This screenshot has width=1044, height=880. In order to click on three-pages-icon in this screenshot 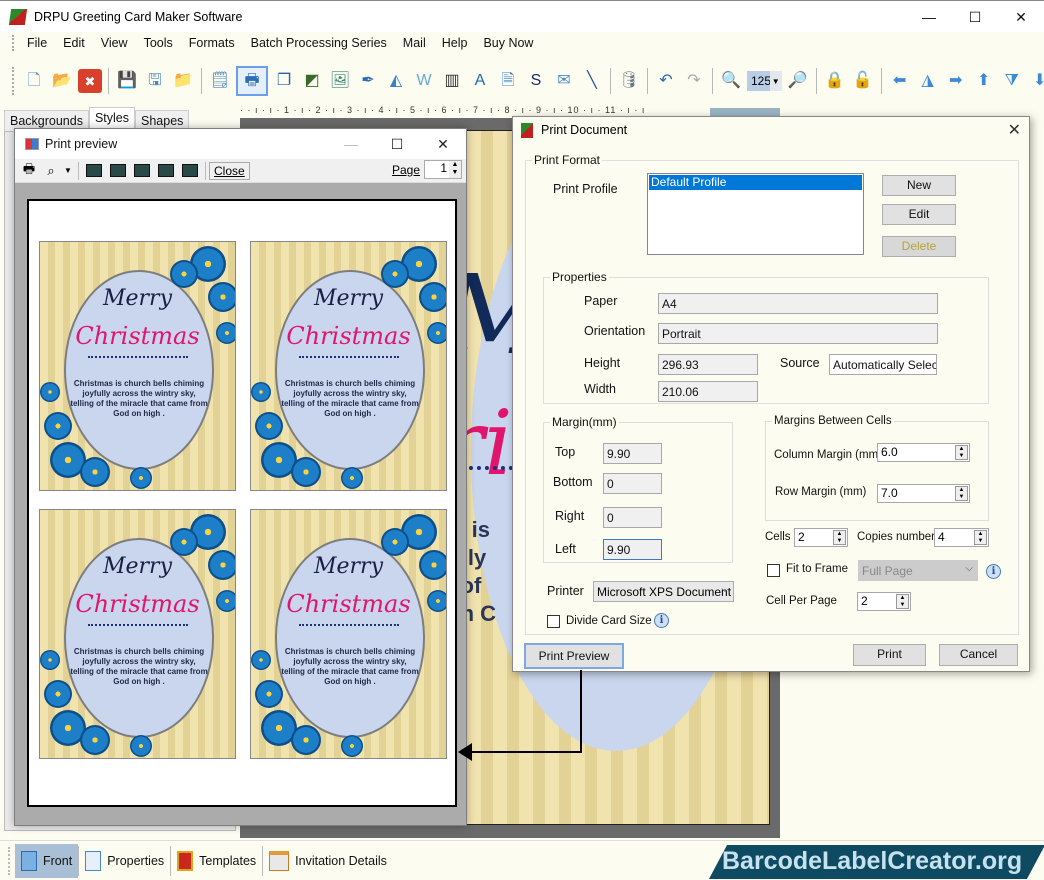, I will do `click(142, 170)`.